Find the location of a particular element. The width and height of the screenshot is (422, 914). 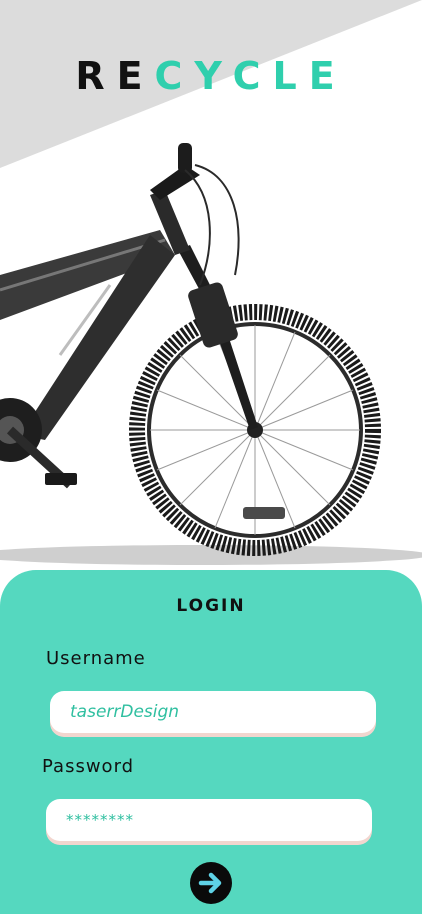

brand-title-part2: CYCLE is located at coordinates (250, 76).